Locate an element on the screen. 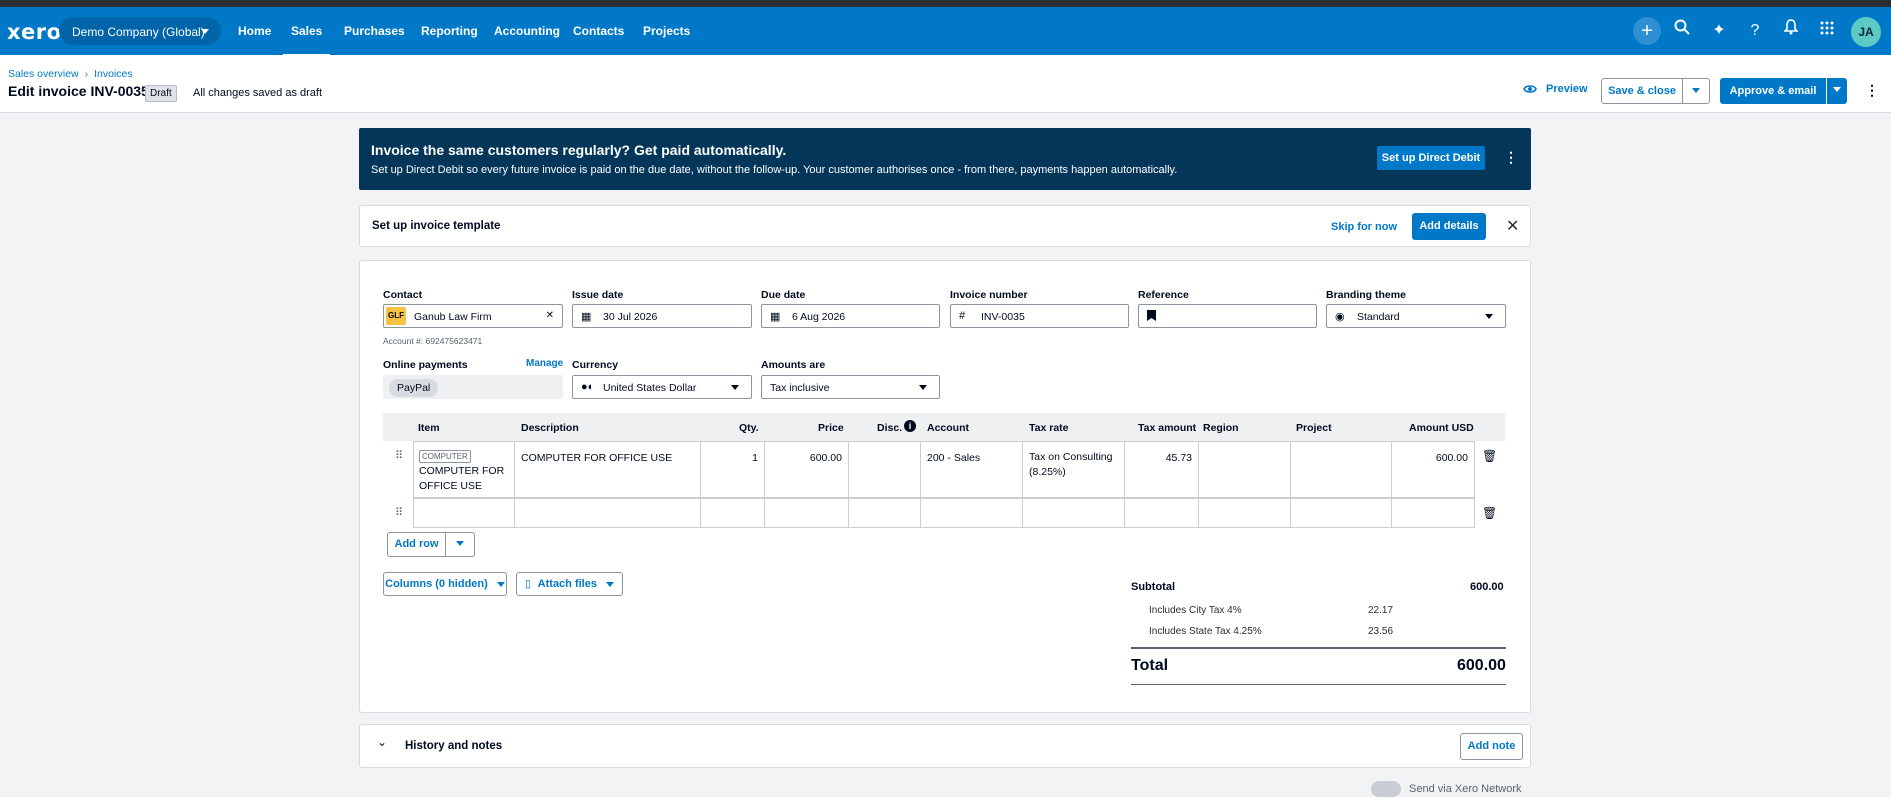  disc-cell-empty is located at coordinates (884, 513).